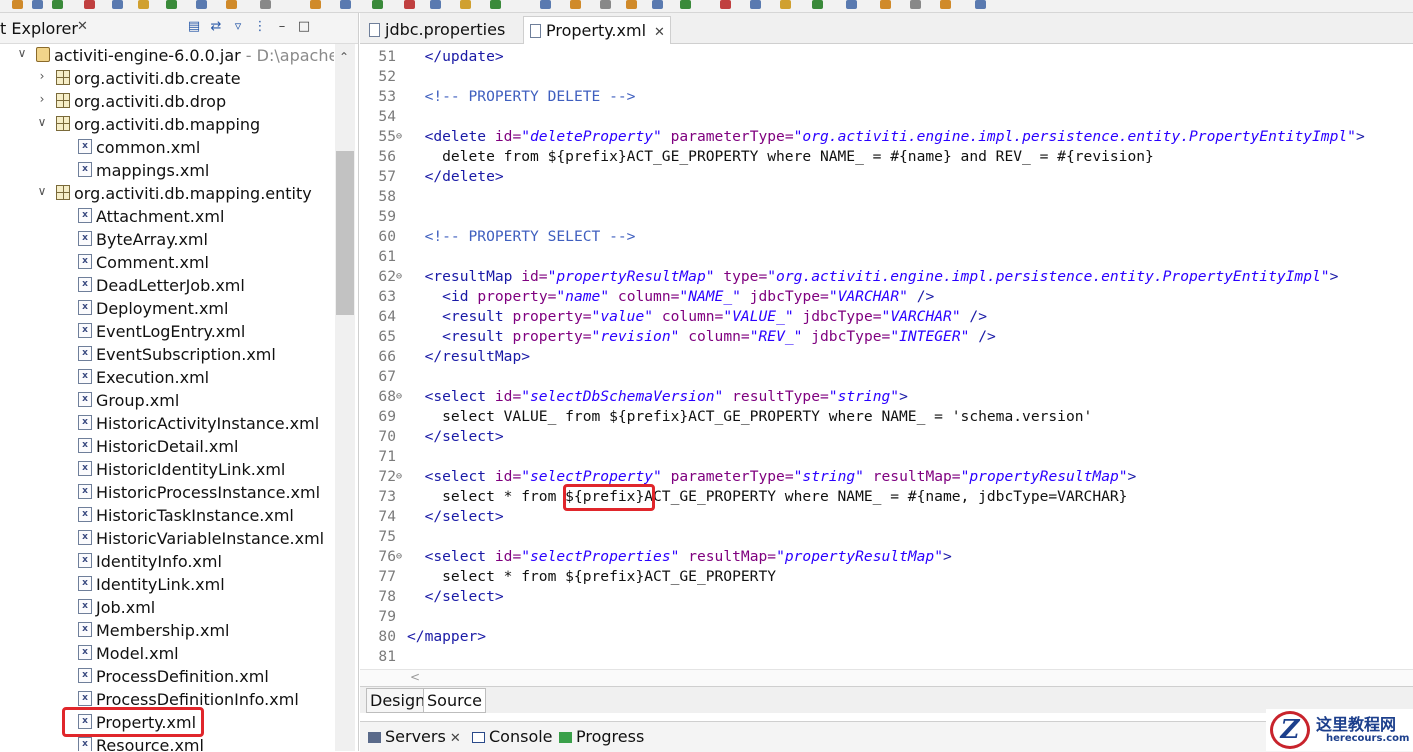  Describe the element at coordinates (886, 117) in the screenshot. I see `code-line: 54` at that location.